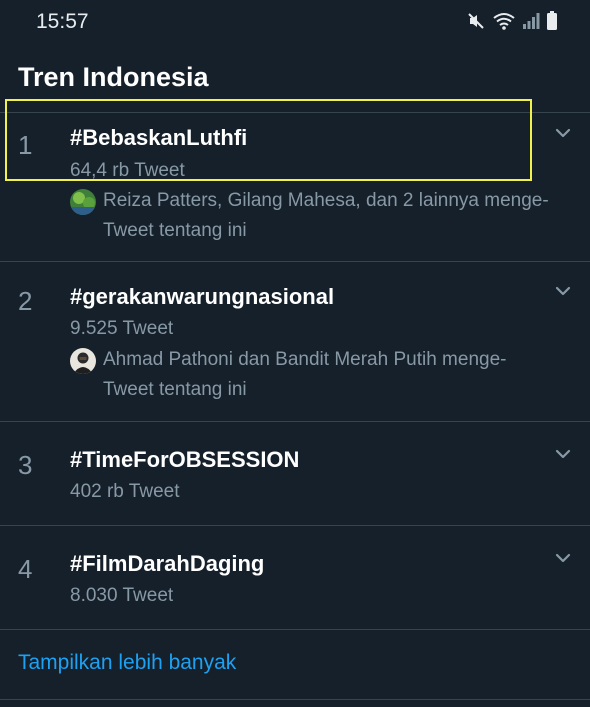 This screenshot has width=590, height=707. I want to click on trend-item: 3 #TimeForOBSESSION 402 rb Tweet, so click(295, 473).